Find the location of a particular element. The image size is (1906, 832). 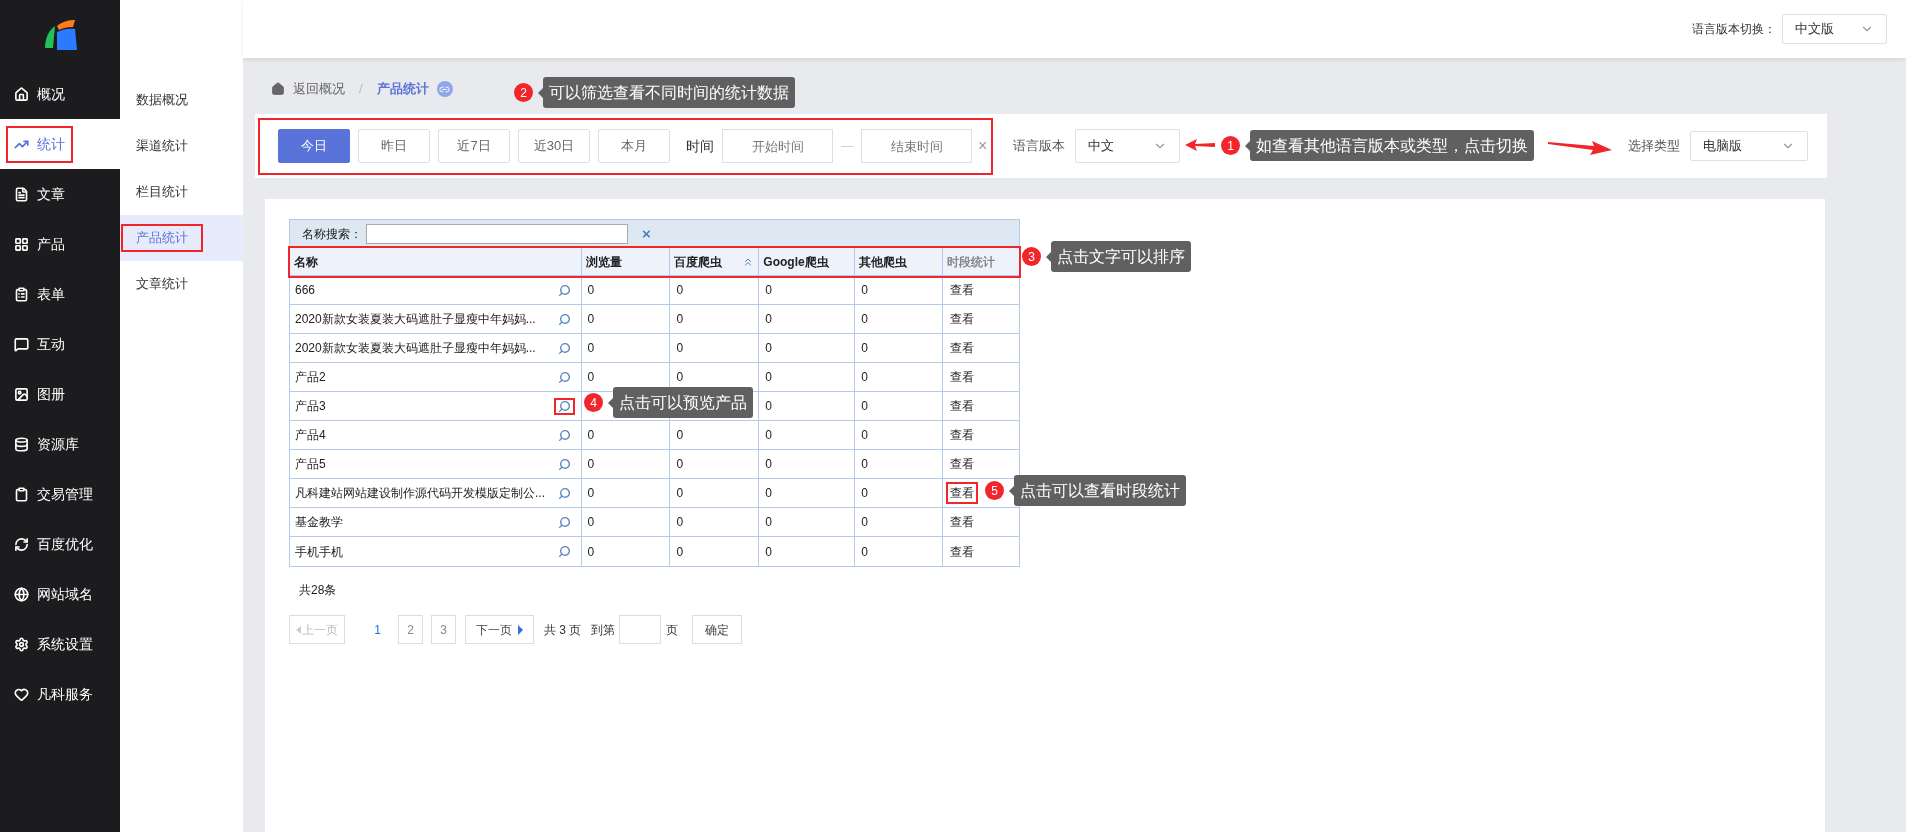

page-button: 2 is located at coordinates (410, 629).